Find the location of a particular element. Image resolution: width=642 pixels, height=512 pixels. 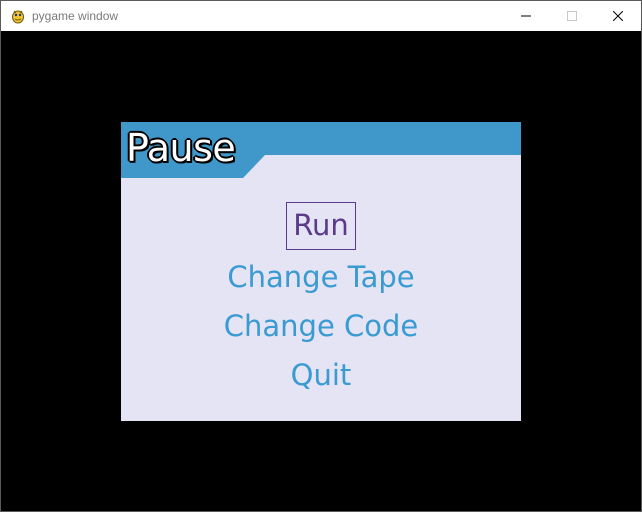

minimize-icon is located at coordinates (526, 16).